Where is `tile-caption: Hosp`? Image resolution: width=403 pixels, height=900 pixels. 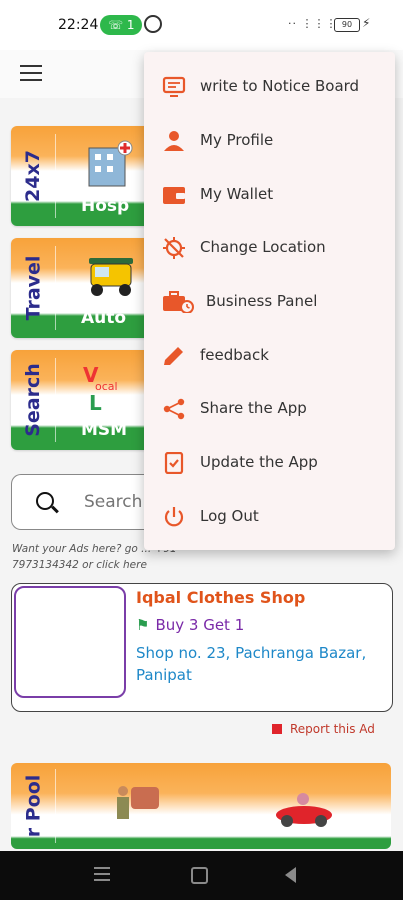
tile-caption: Hosp is located at coordinates (105, 206).